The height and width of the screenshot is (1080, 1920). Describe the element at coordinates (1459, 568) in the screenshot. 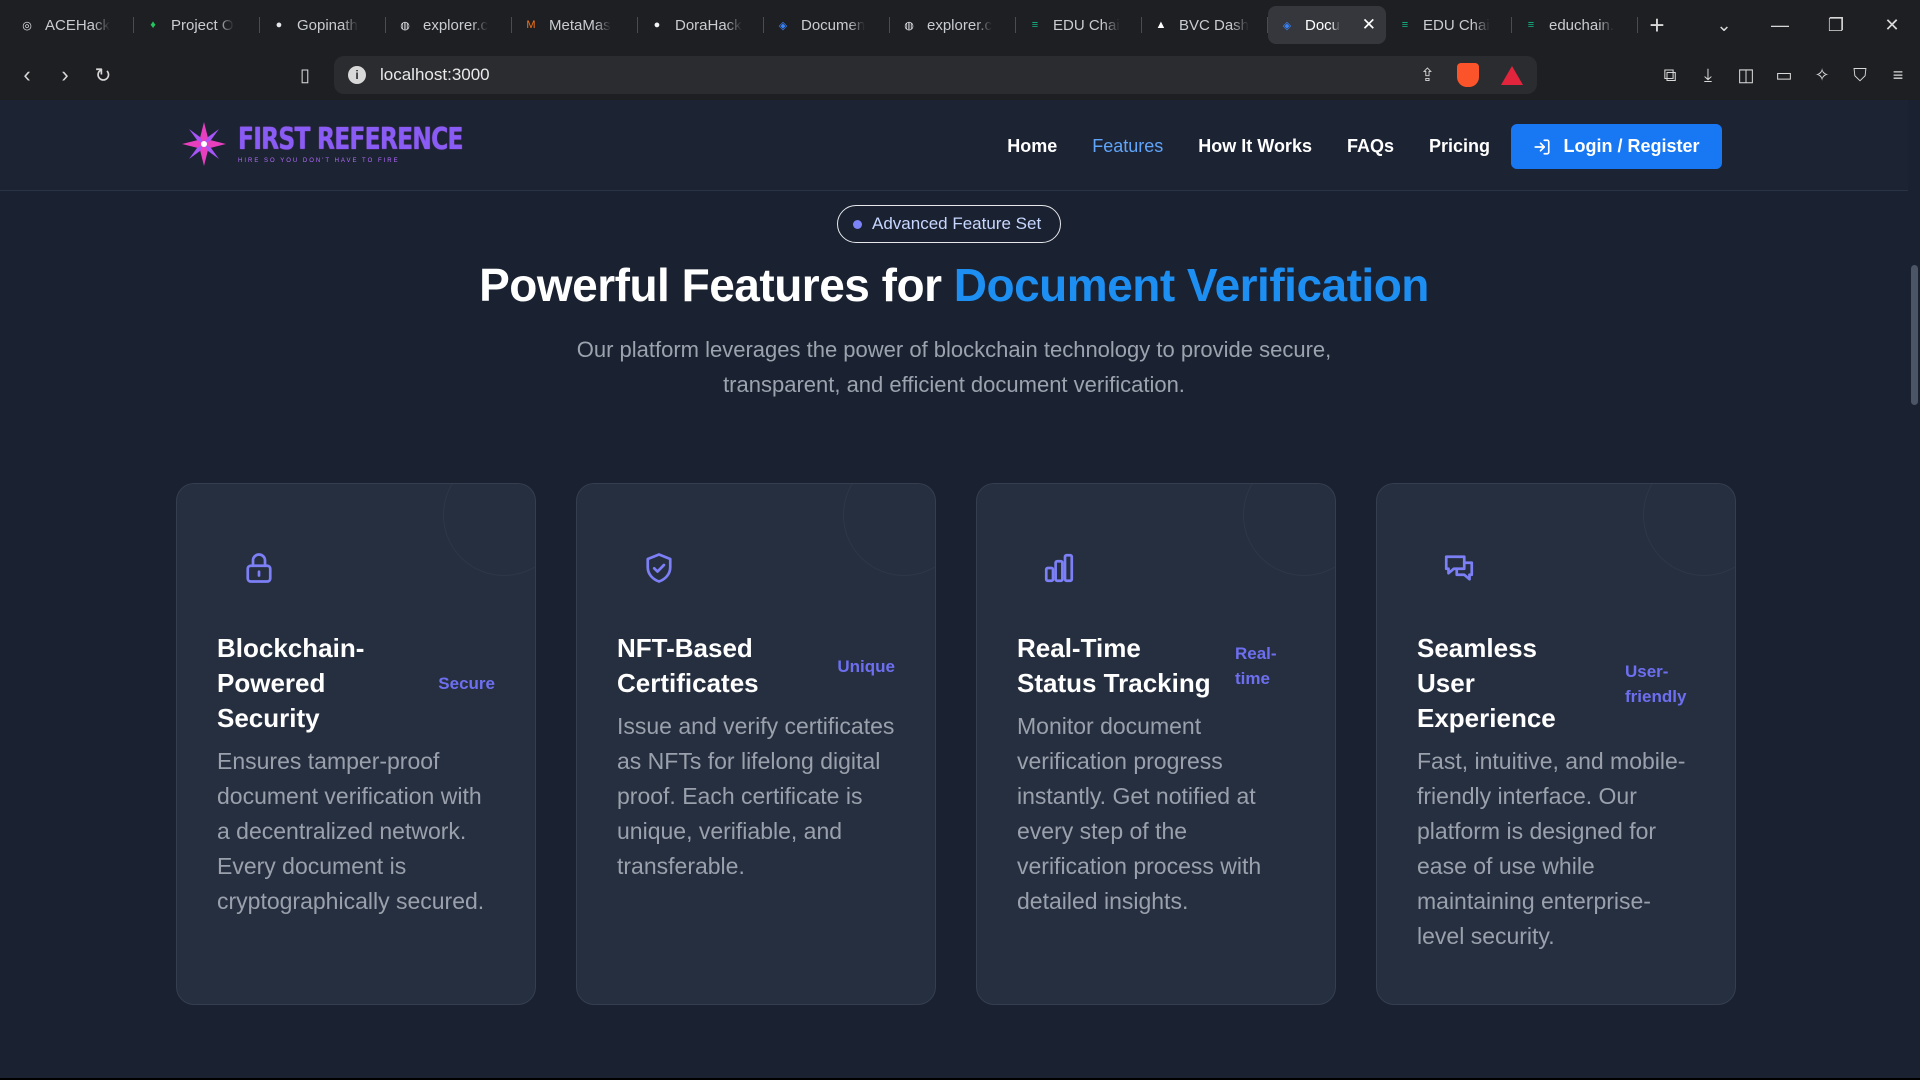

I see `chat-icon` at that location.